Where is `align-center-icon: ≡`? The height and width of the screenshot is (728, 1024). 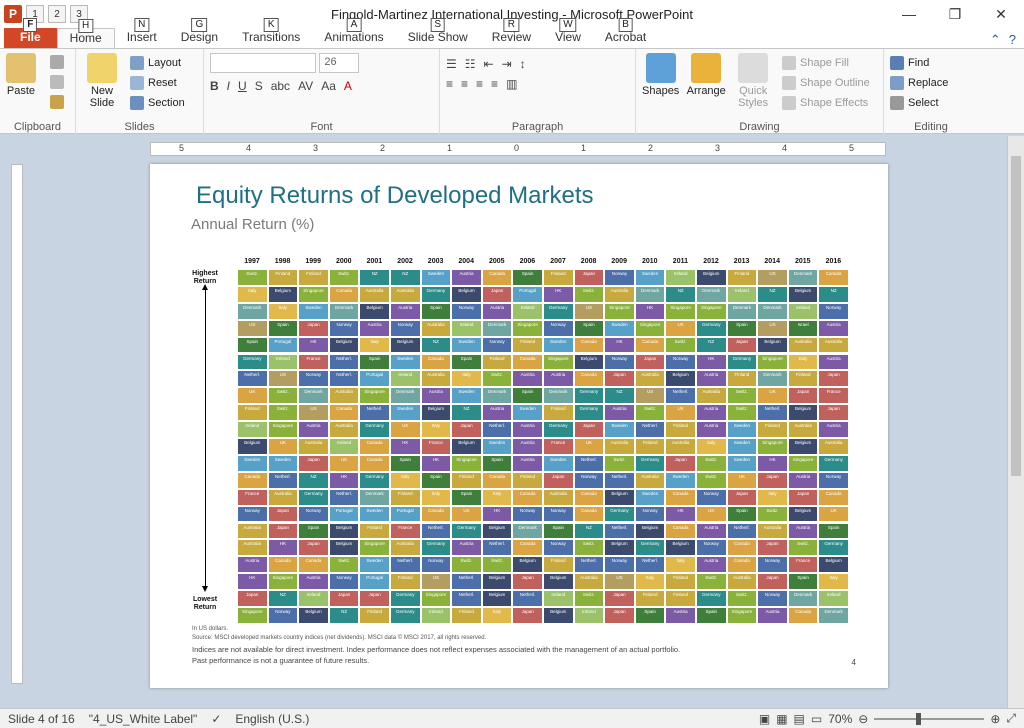
align-center-icon: ≡ is located at coordinates (464, 84).